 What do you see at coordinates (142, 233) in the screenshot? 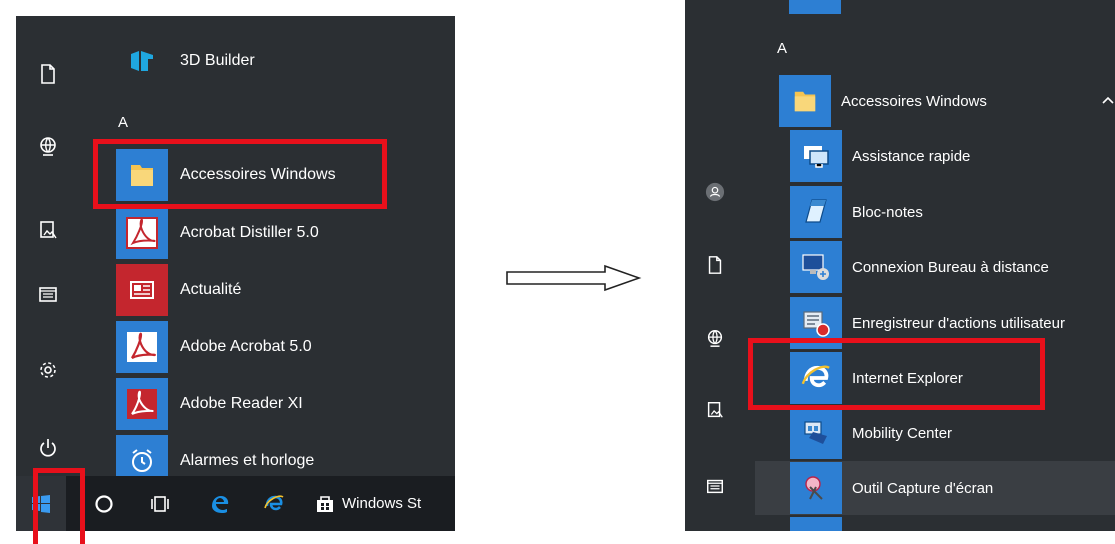
I see `acrobat-distiller-icon` at bounding box center [142, 233].